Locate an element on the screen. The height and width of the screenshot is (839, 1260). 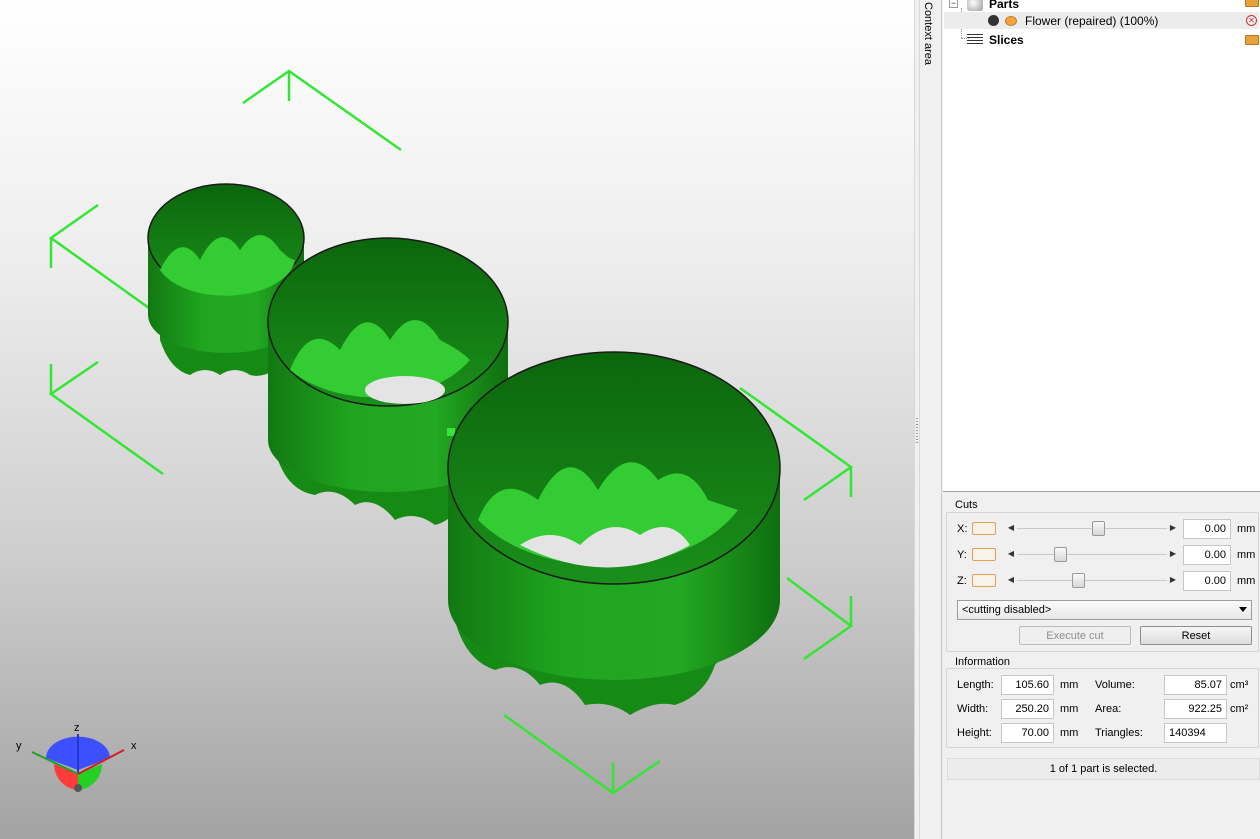
cut-x-value-field: 0.00 is located at coordinates (1207, 529).